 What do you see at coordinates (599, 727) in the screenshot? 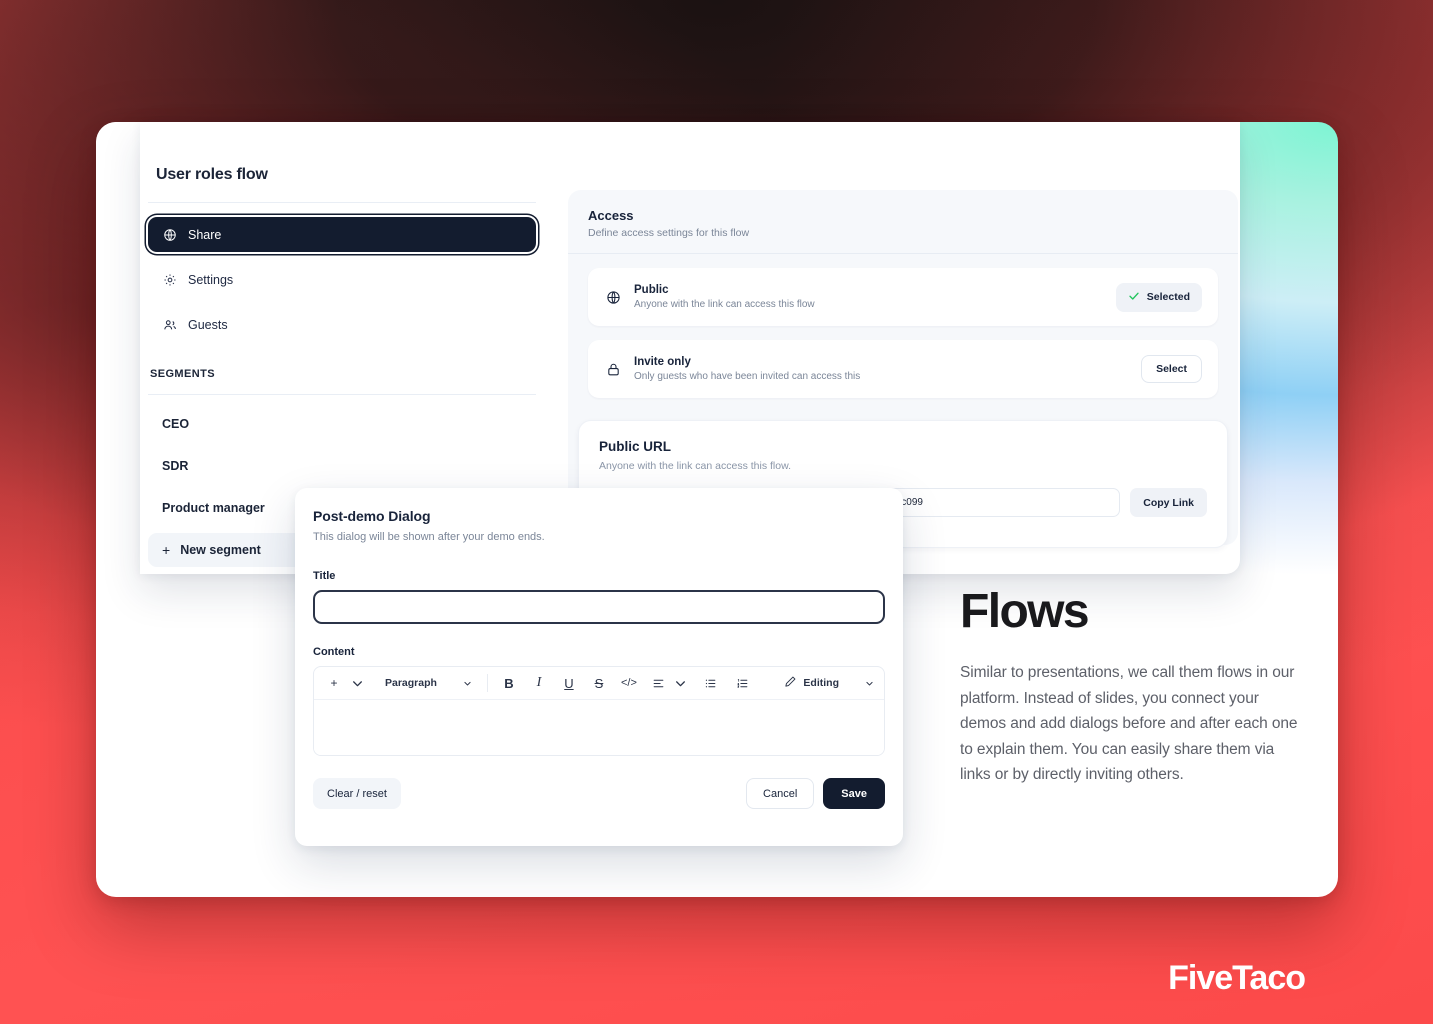
I see `editor-content-area` at bounding box center [599, 727].